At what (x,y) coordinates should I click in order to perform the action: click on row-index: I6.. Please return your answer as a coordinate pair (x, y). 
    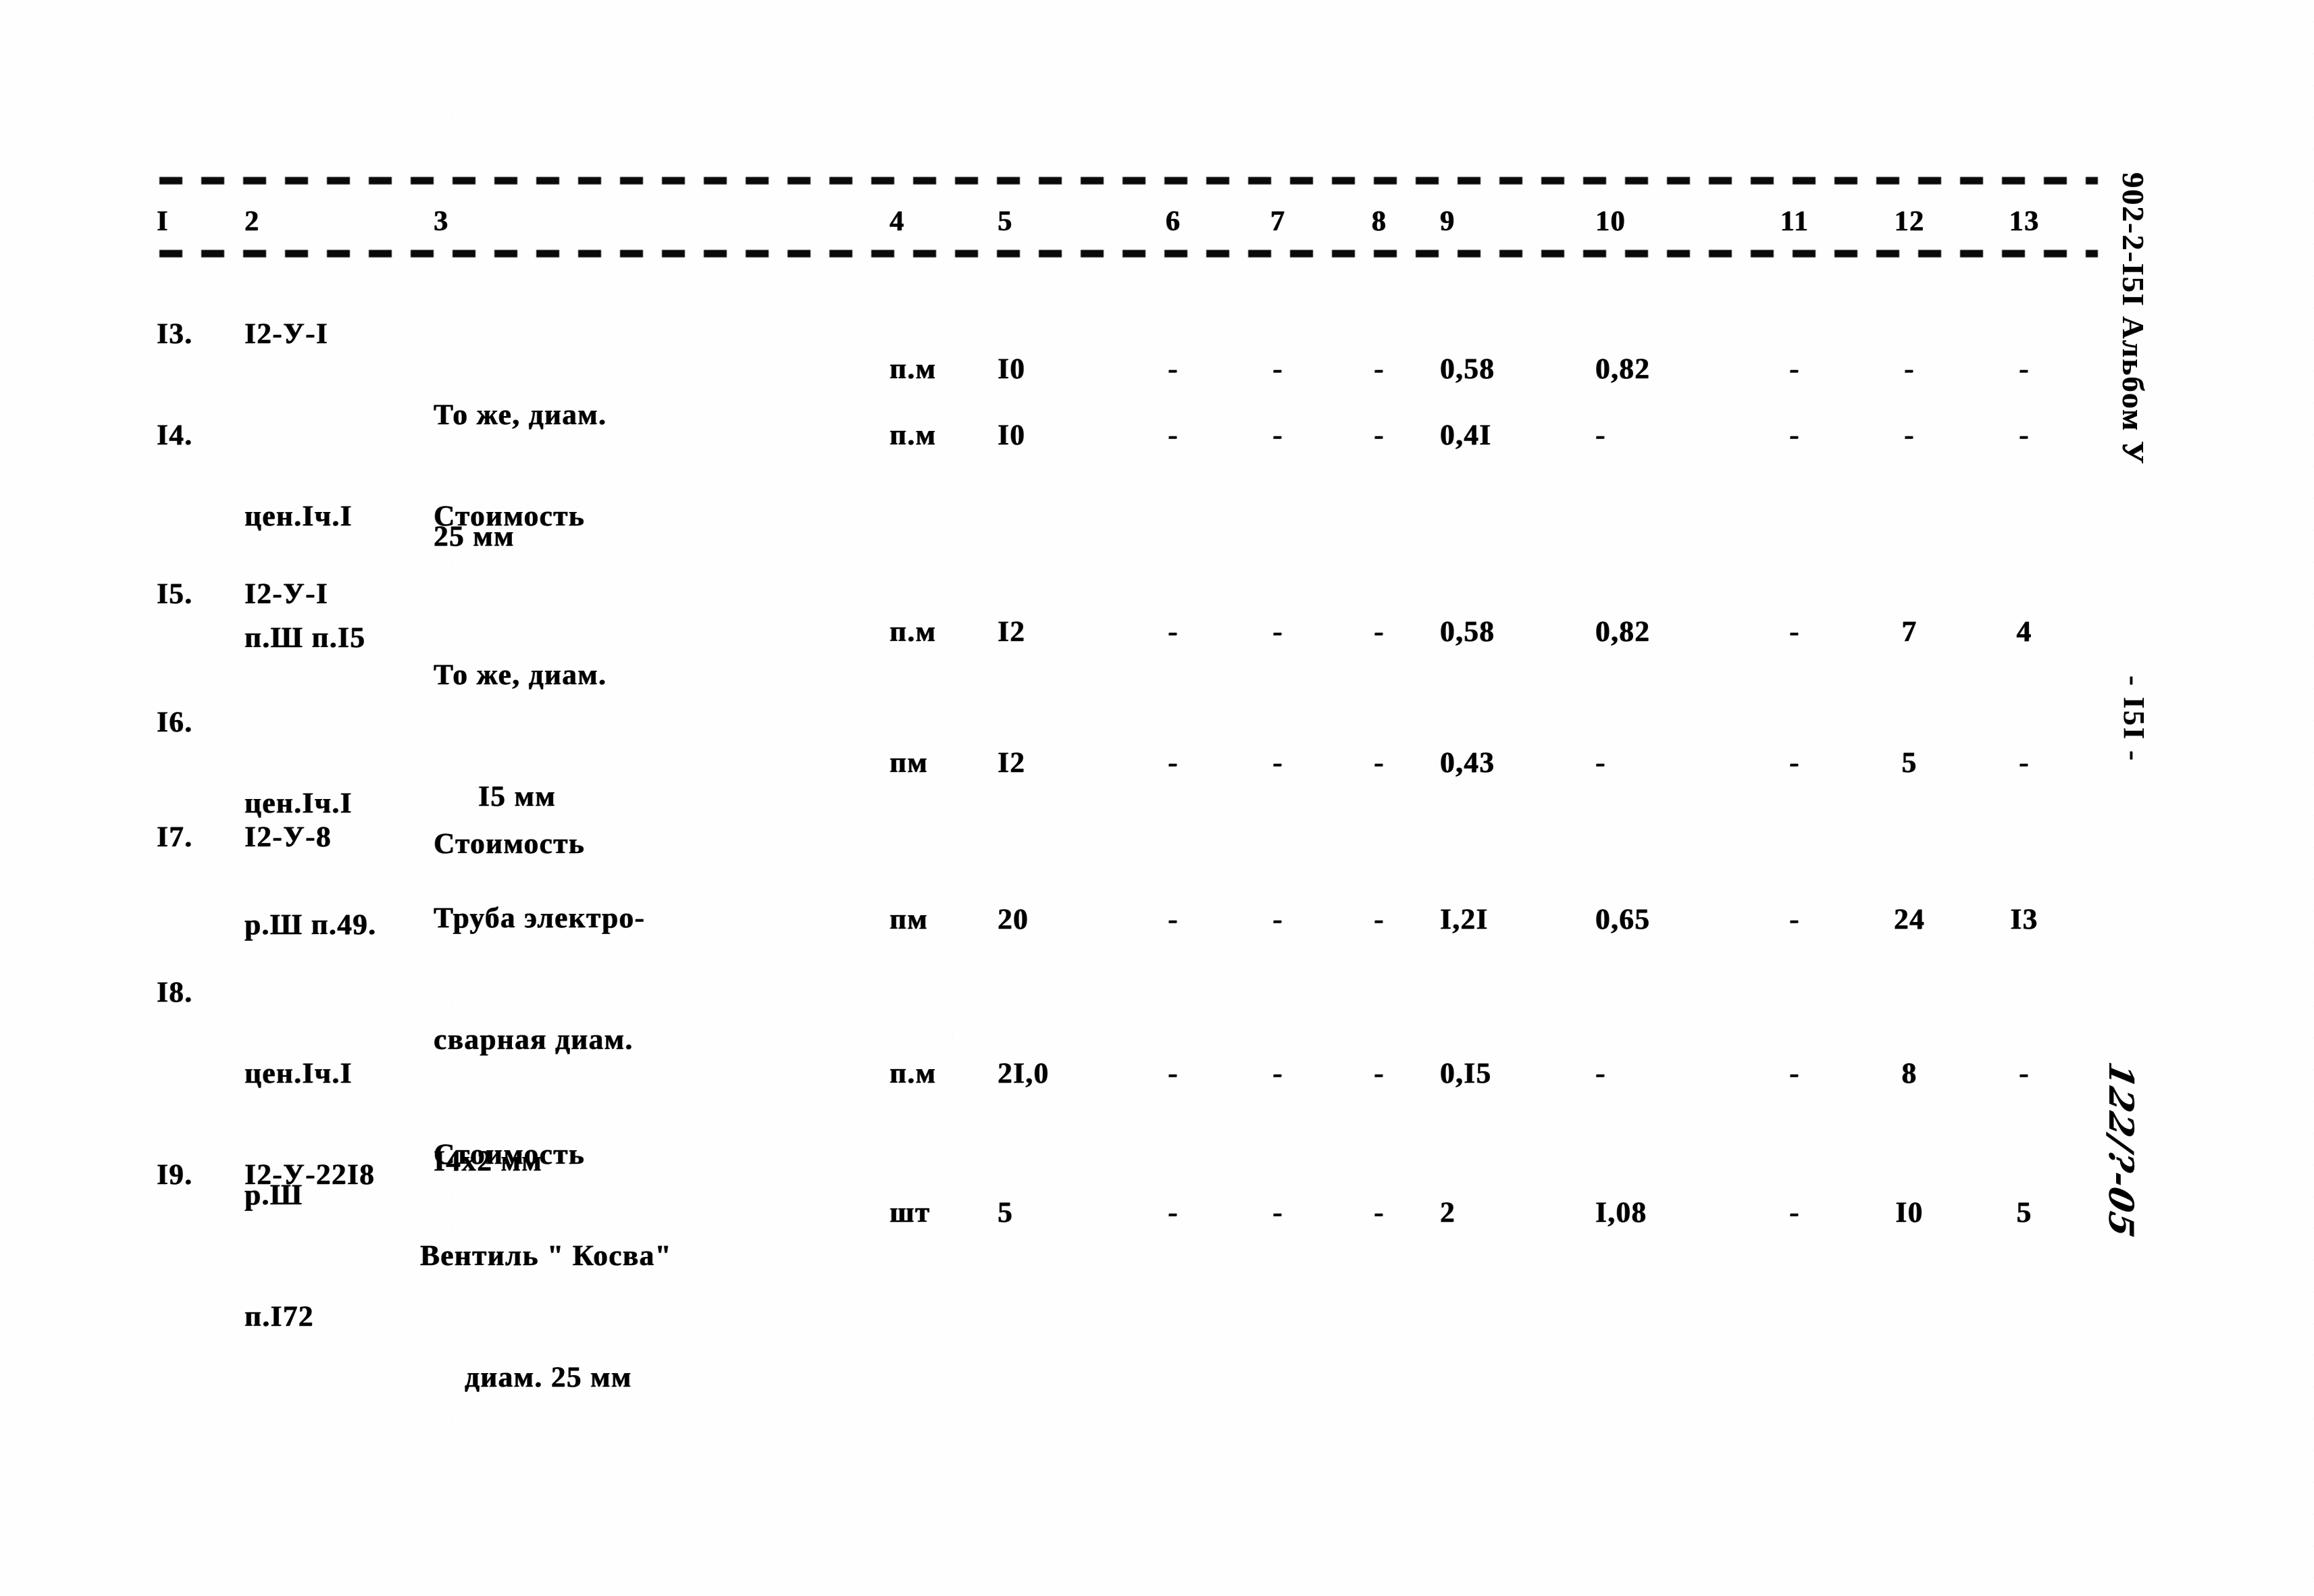
    Looking at the image, I should click on (175, 722).